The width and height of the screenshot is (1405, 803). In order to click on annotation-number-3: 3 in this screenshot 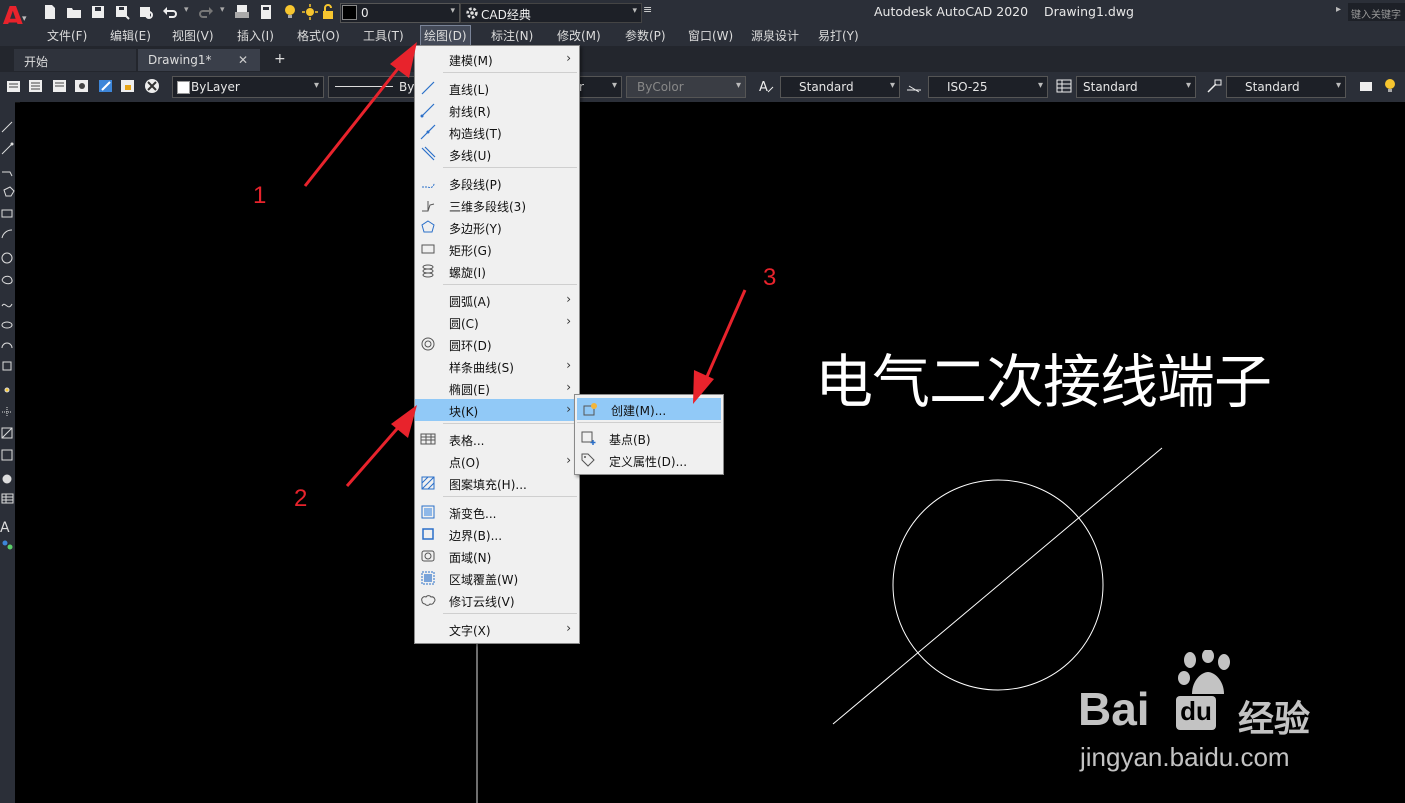, I will do `click(770, 277)`.